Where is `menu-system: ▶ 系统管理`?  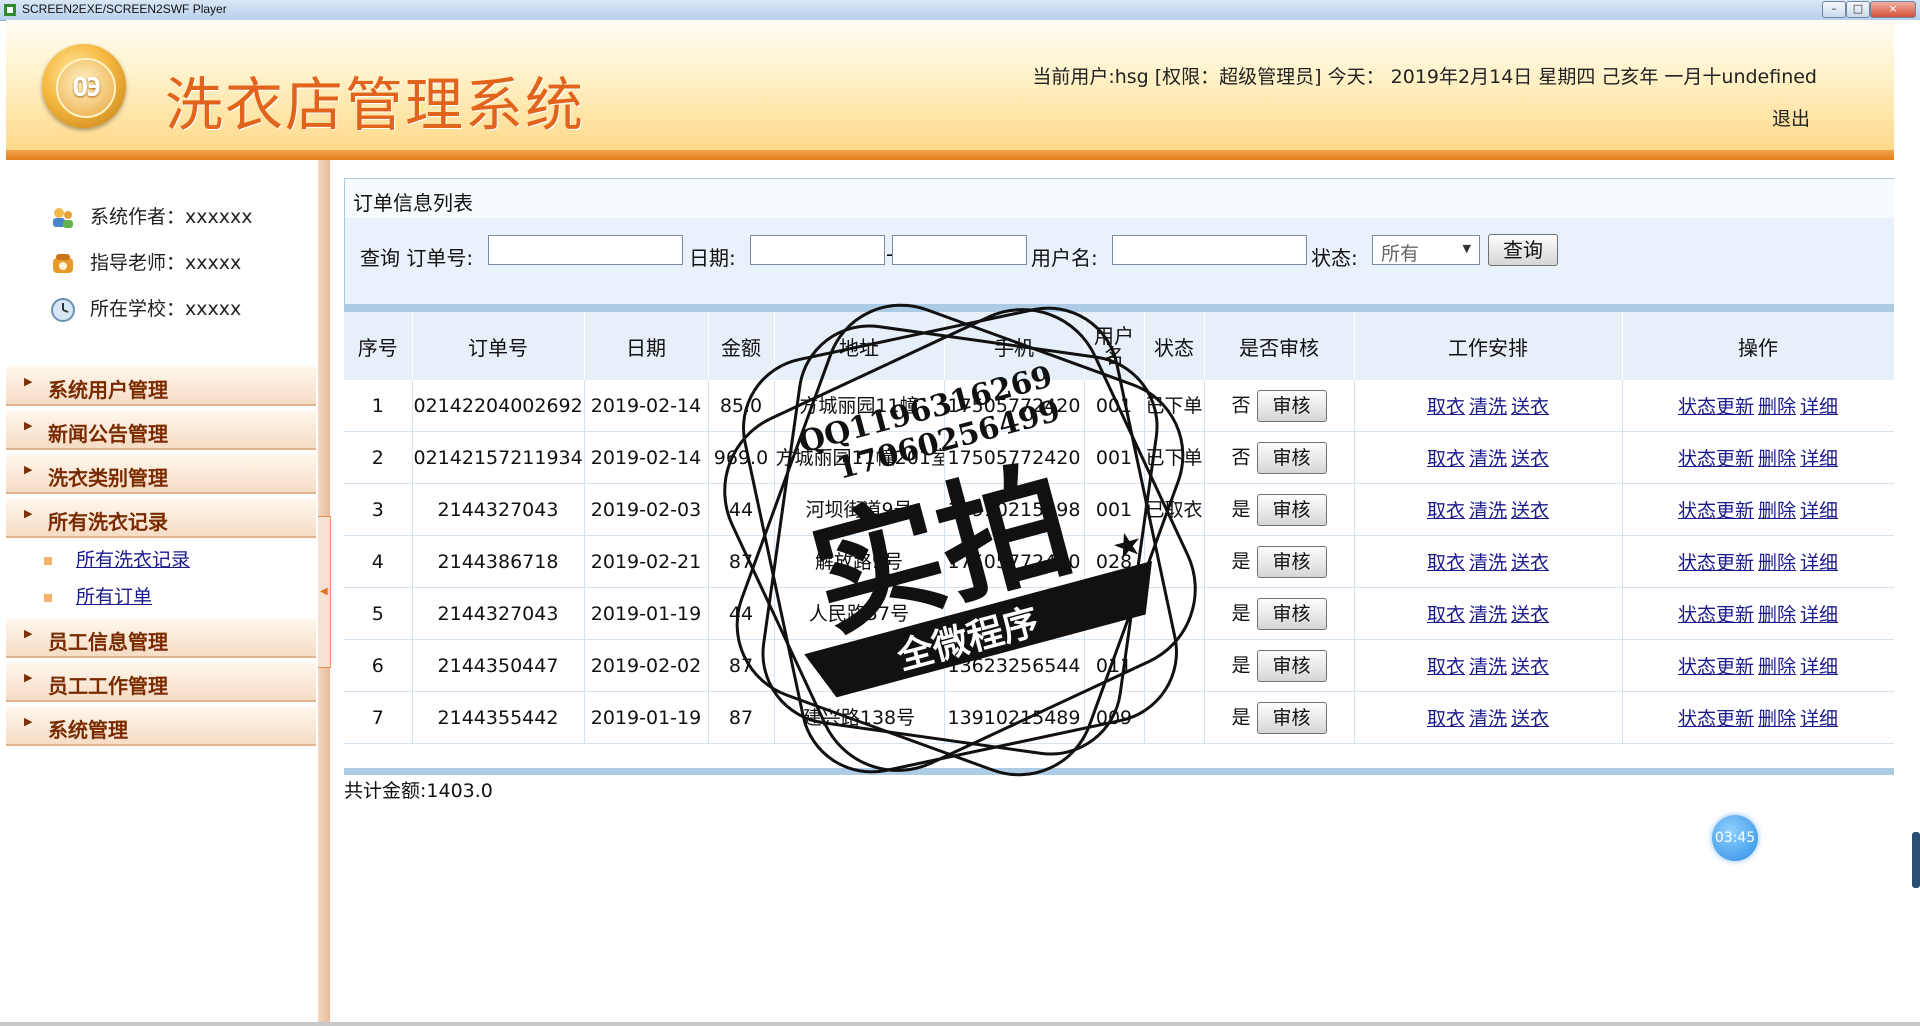 menu-system: ▶ 系统管理 is located at coordinates (161, 726).